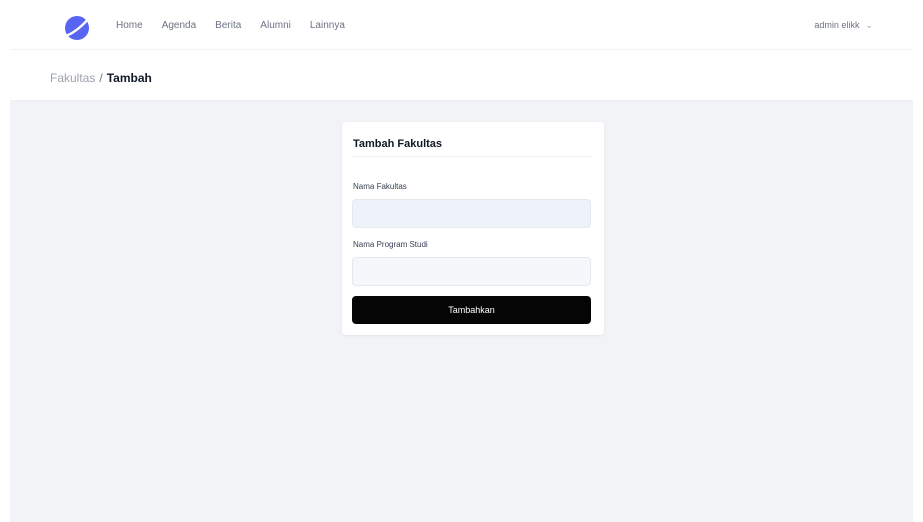 This screenshot has width=923, height=522. I want to click on faculty-name-input, so click(471, 213).